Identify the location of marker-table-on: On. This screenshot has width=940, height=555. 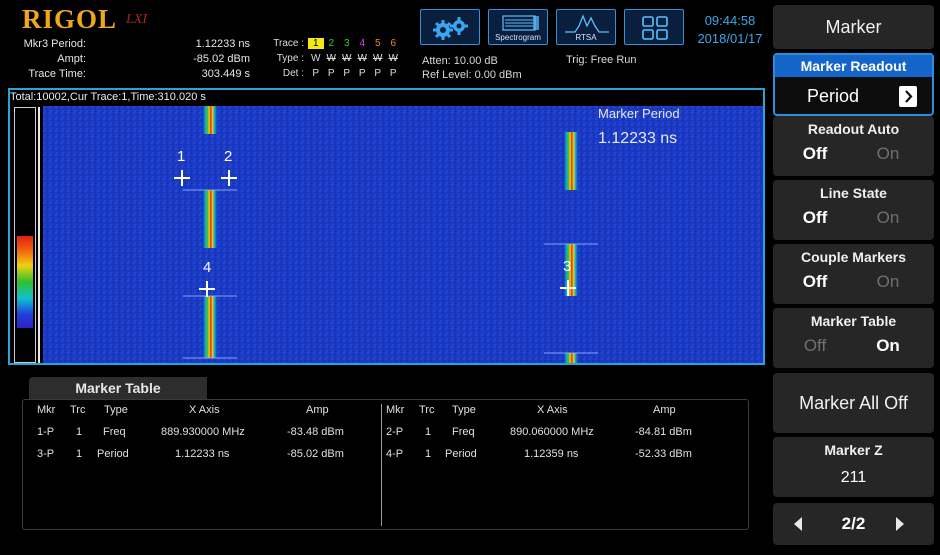
(888, 346).